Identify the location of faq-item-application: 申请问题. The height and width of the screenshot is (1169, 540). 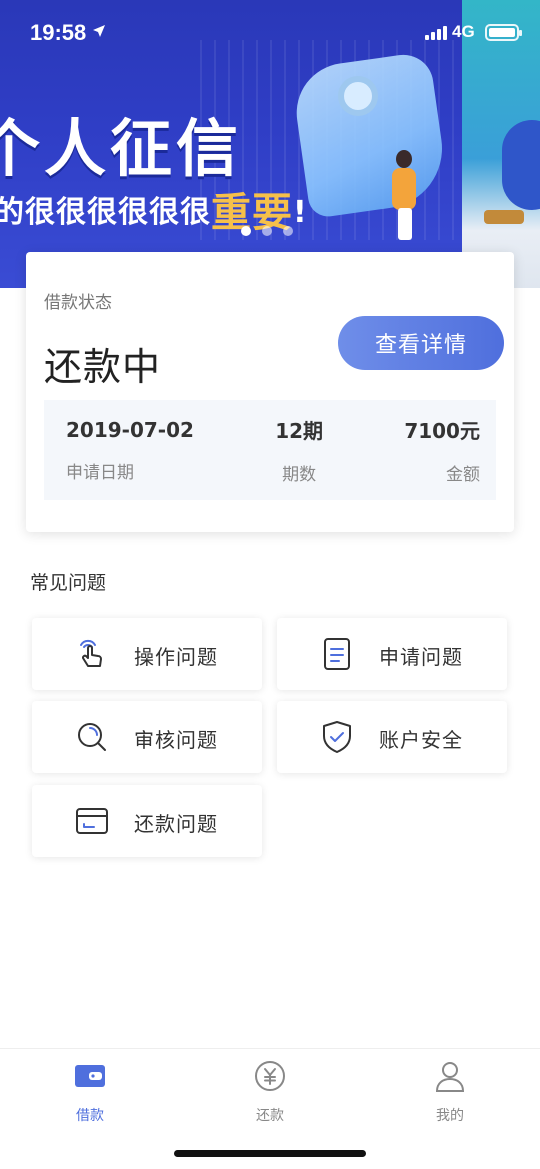
(392, 654).